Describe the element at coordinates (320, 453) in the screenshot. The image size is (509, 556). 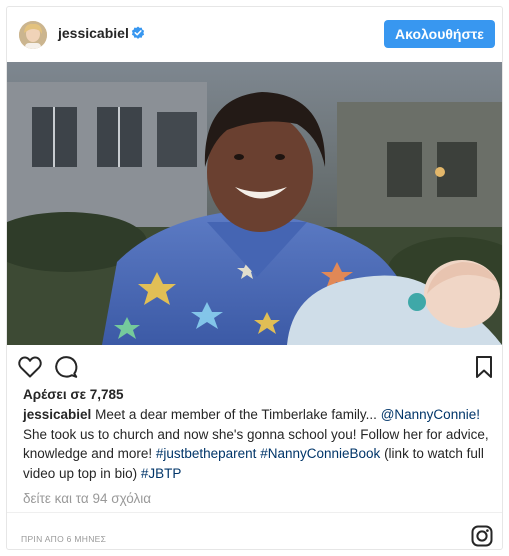
I see `hashtag-link: #NannyConnieBook` at that location.